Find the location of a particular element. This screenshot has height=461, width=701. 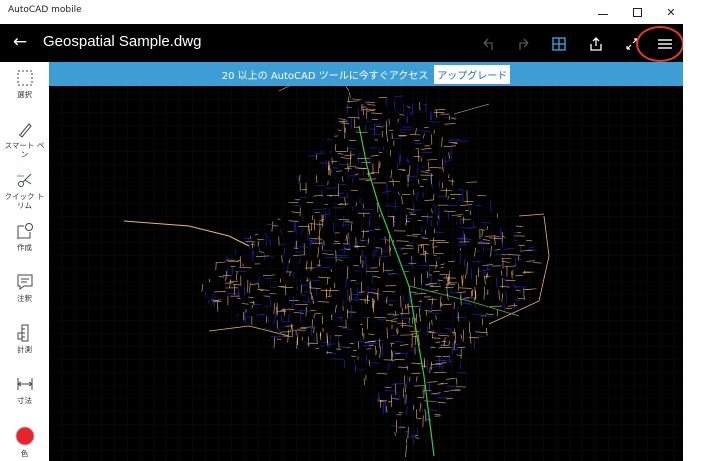

maximize-icon is located at coordinates (637, 12).